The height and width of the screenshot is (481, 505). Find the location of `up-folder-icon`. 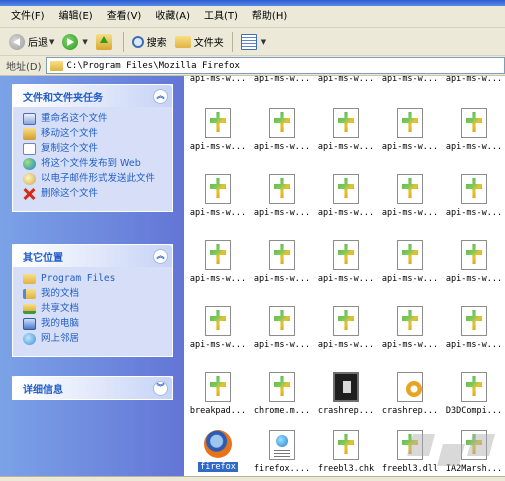

up-folder-icon is located at coordinates (103, 41).